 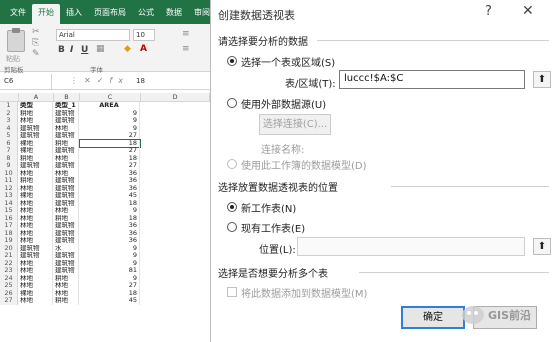 I want to click on radio-select-range, so click(x=232, y=61).